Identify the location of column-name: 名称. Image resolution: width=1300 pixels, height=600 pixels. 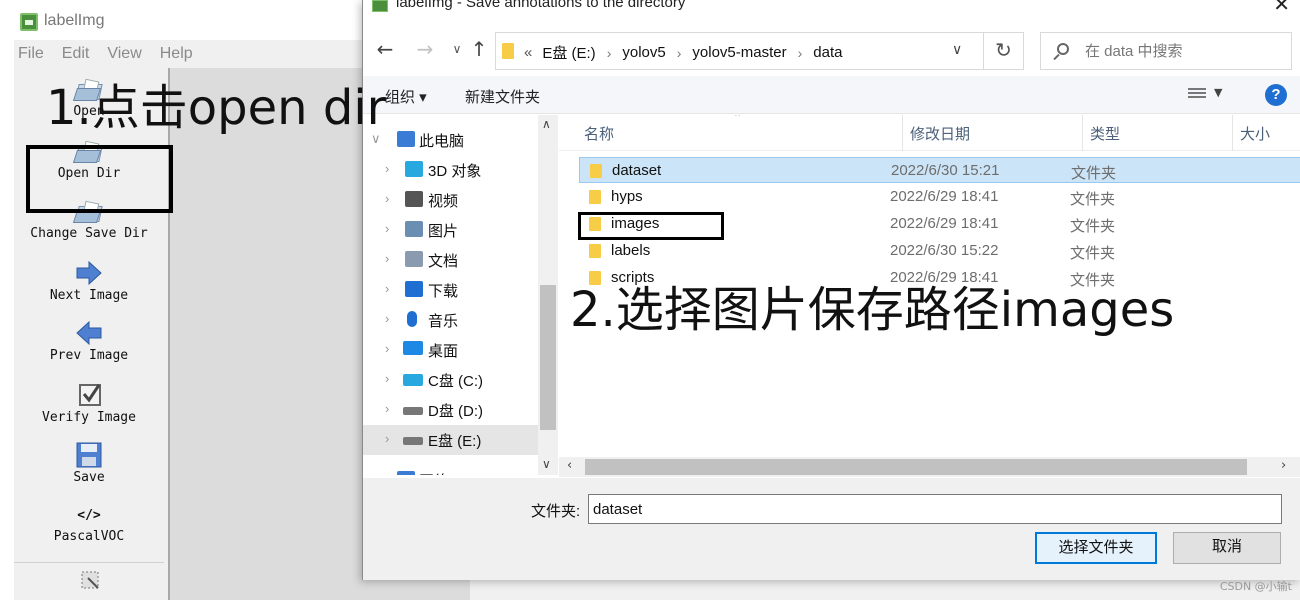
(599, 133).